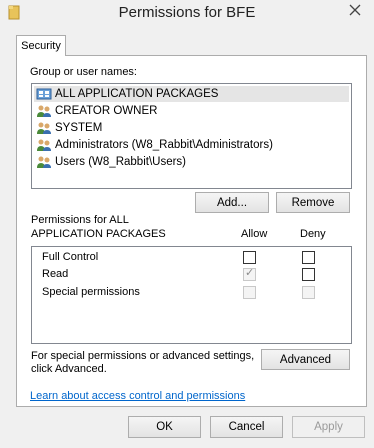  I want to click on checkmark-icon: ✓, so click(250, 273).